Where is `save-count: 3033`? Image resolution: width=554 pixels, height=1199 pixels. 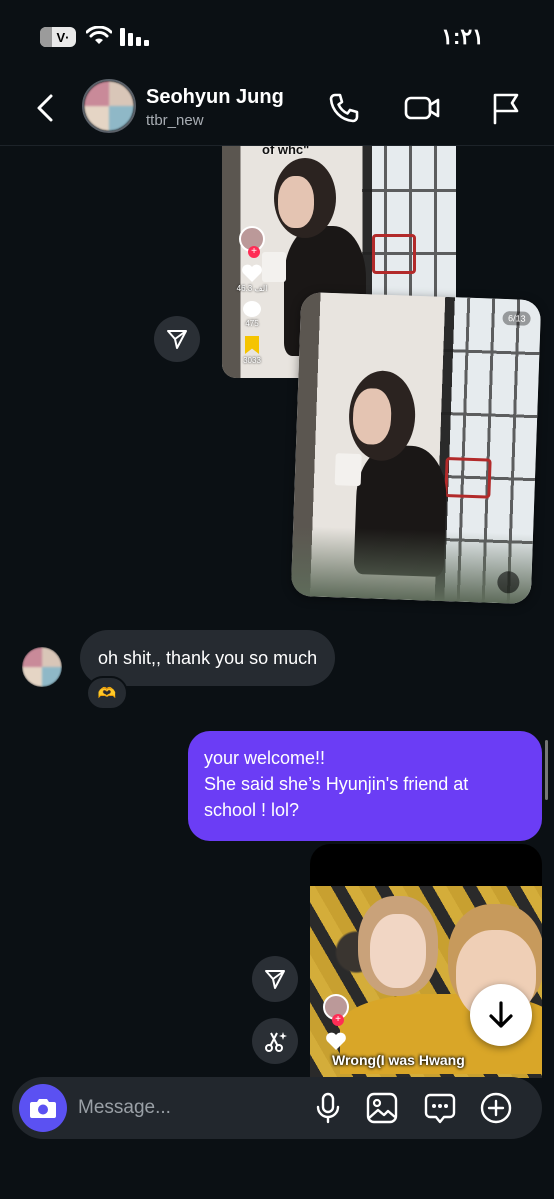
save-count: 3033 is located at coordinates (252, 360).